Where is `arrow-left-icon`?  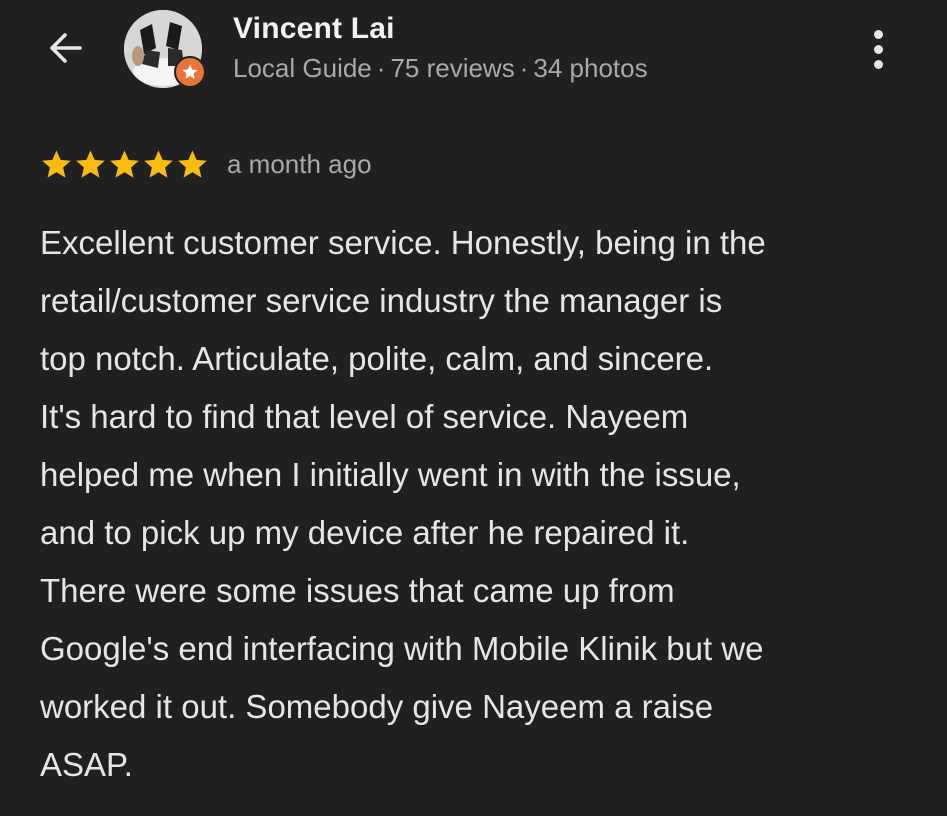 arrow-left-icon is located at coordinates (66, 48).